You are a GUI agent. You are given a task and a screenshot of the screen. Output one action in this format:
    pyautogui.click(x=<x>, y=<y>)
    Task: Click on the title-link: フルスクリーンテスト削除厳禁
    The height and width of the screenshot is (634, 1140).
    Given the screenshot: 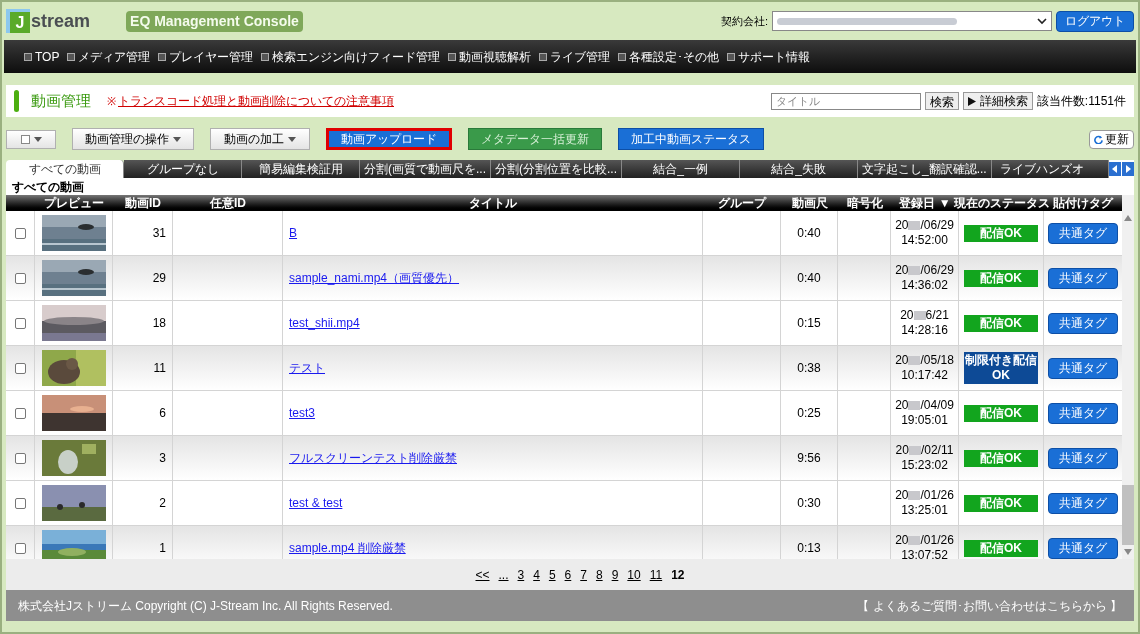 What is the action you would take?
    pyautogui.click(x=373, y=458)
    